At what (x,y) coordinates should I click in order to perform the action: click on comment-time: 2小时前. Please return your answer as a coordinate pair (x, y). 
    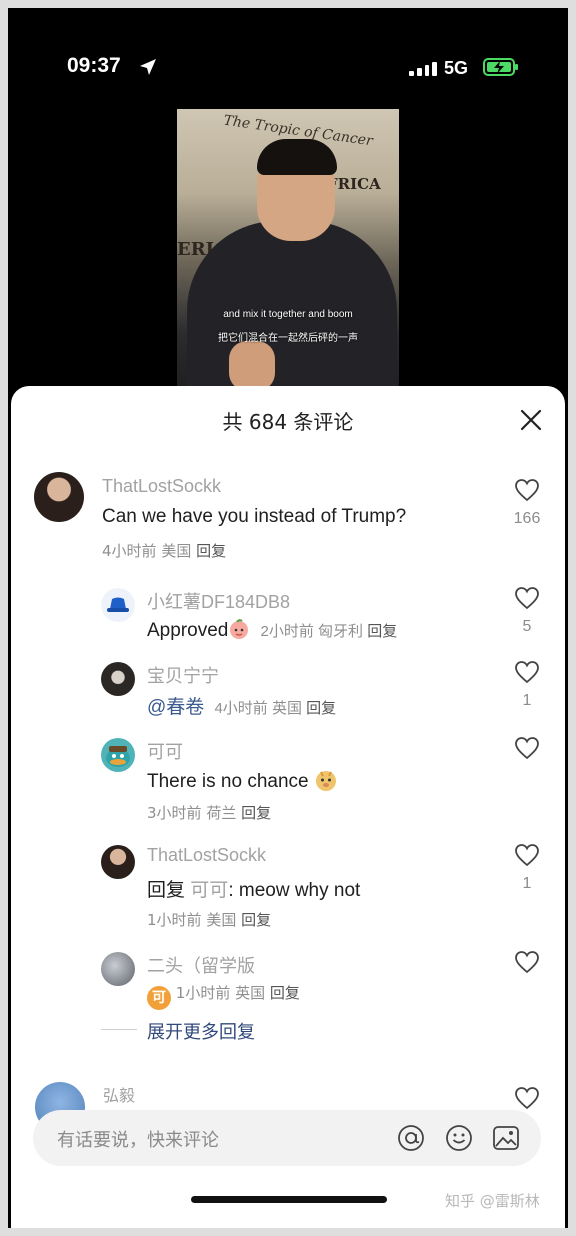
    Looking at the image, I should click on (287, 631).